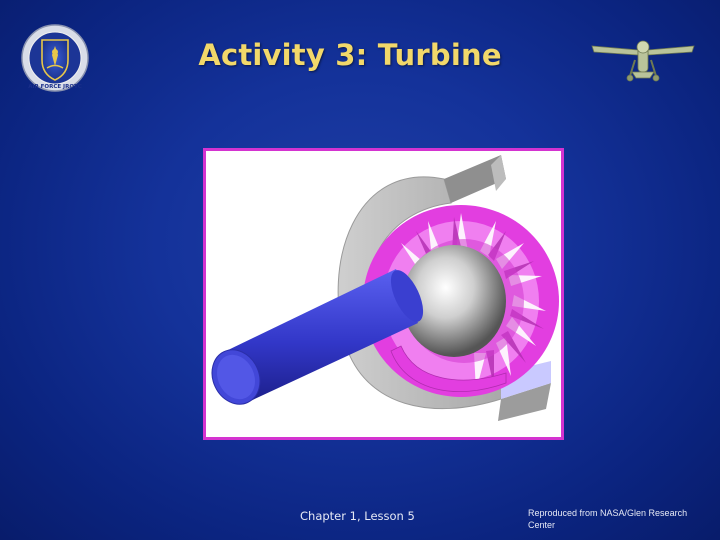  I want to click on footer-chapter-lesson: Chapter 1, Lesson 5, so click(357, 516).